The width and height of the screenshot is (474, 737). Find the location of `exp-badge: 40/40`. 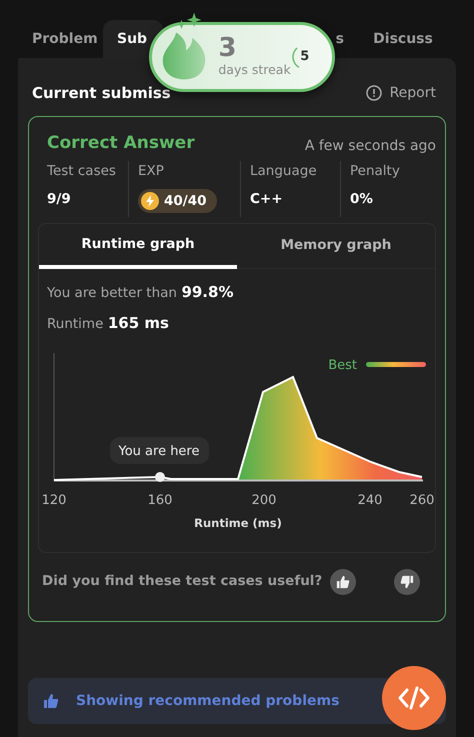

exp-badge: 40/40 is located at coordinates (177, 200).